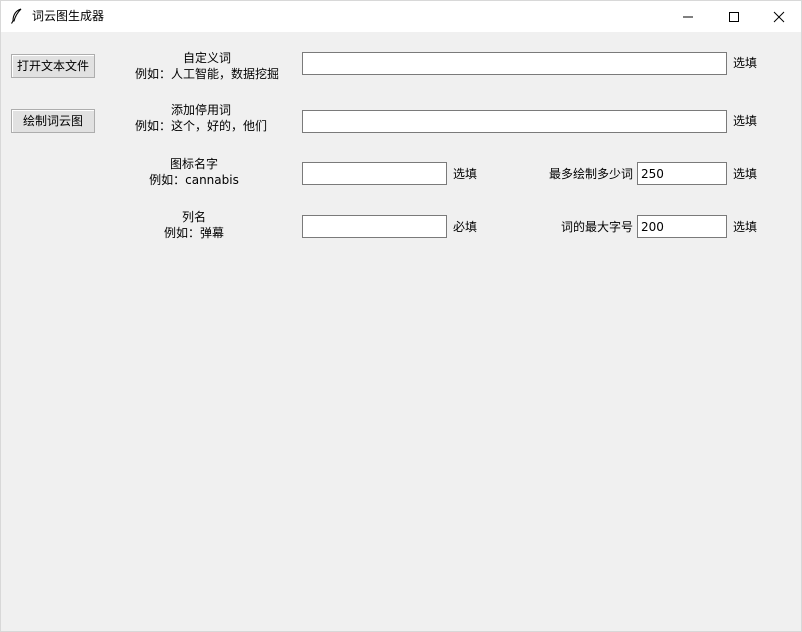  I want to click on maximize-icon, so click(734, 17).